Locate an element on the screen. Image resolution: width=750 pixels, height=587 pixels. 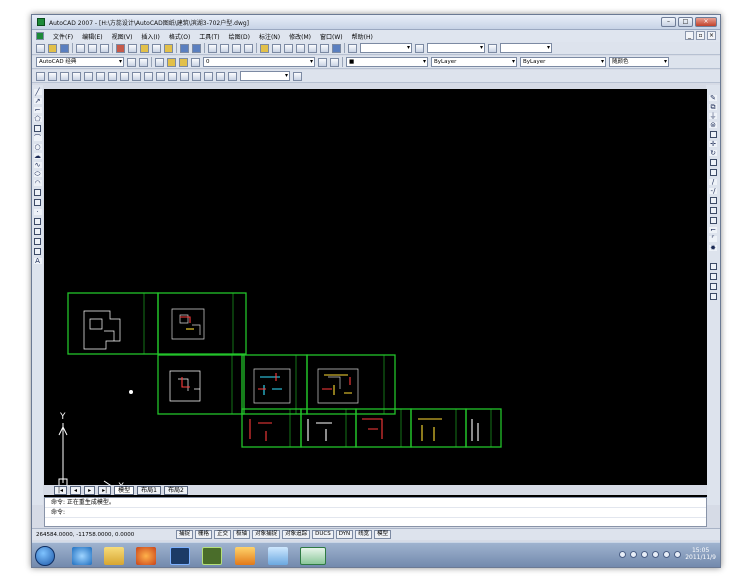
circle-icon: ○ is located at coordinates (37, 147).